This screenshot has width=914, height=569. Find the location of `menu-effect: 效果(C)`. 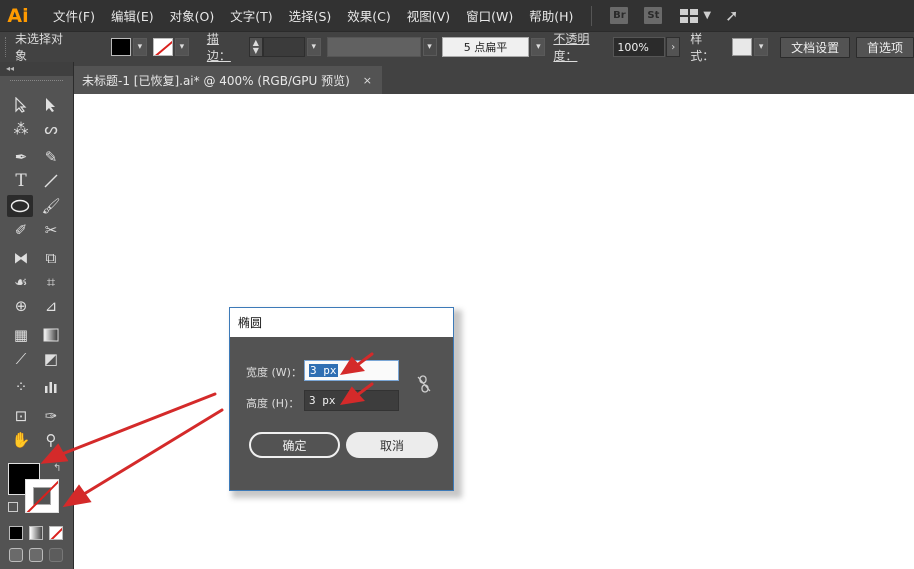

menu-effect: 效果(C) is located at coordinates (368, 15).